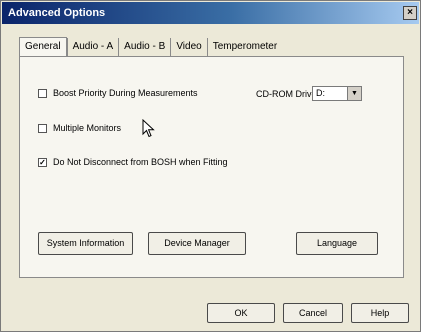 The image size is (423, 334). I want to click on title-bar: Advanced Options ×, so click(210, 13).